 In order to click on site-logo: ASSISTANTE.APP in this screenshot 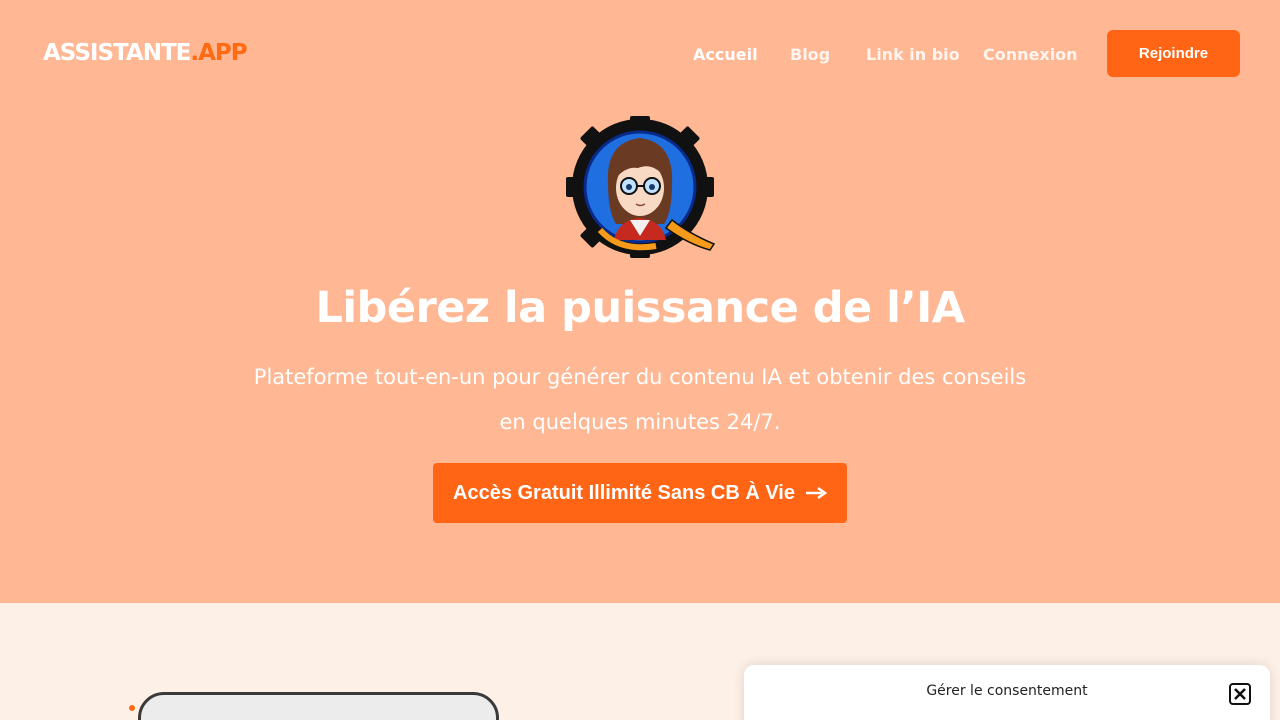, I will do `click(145, 53)`.